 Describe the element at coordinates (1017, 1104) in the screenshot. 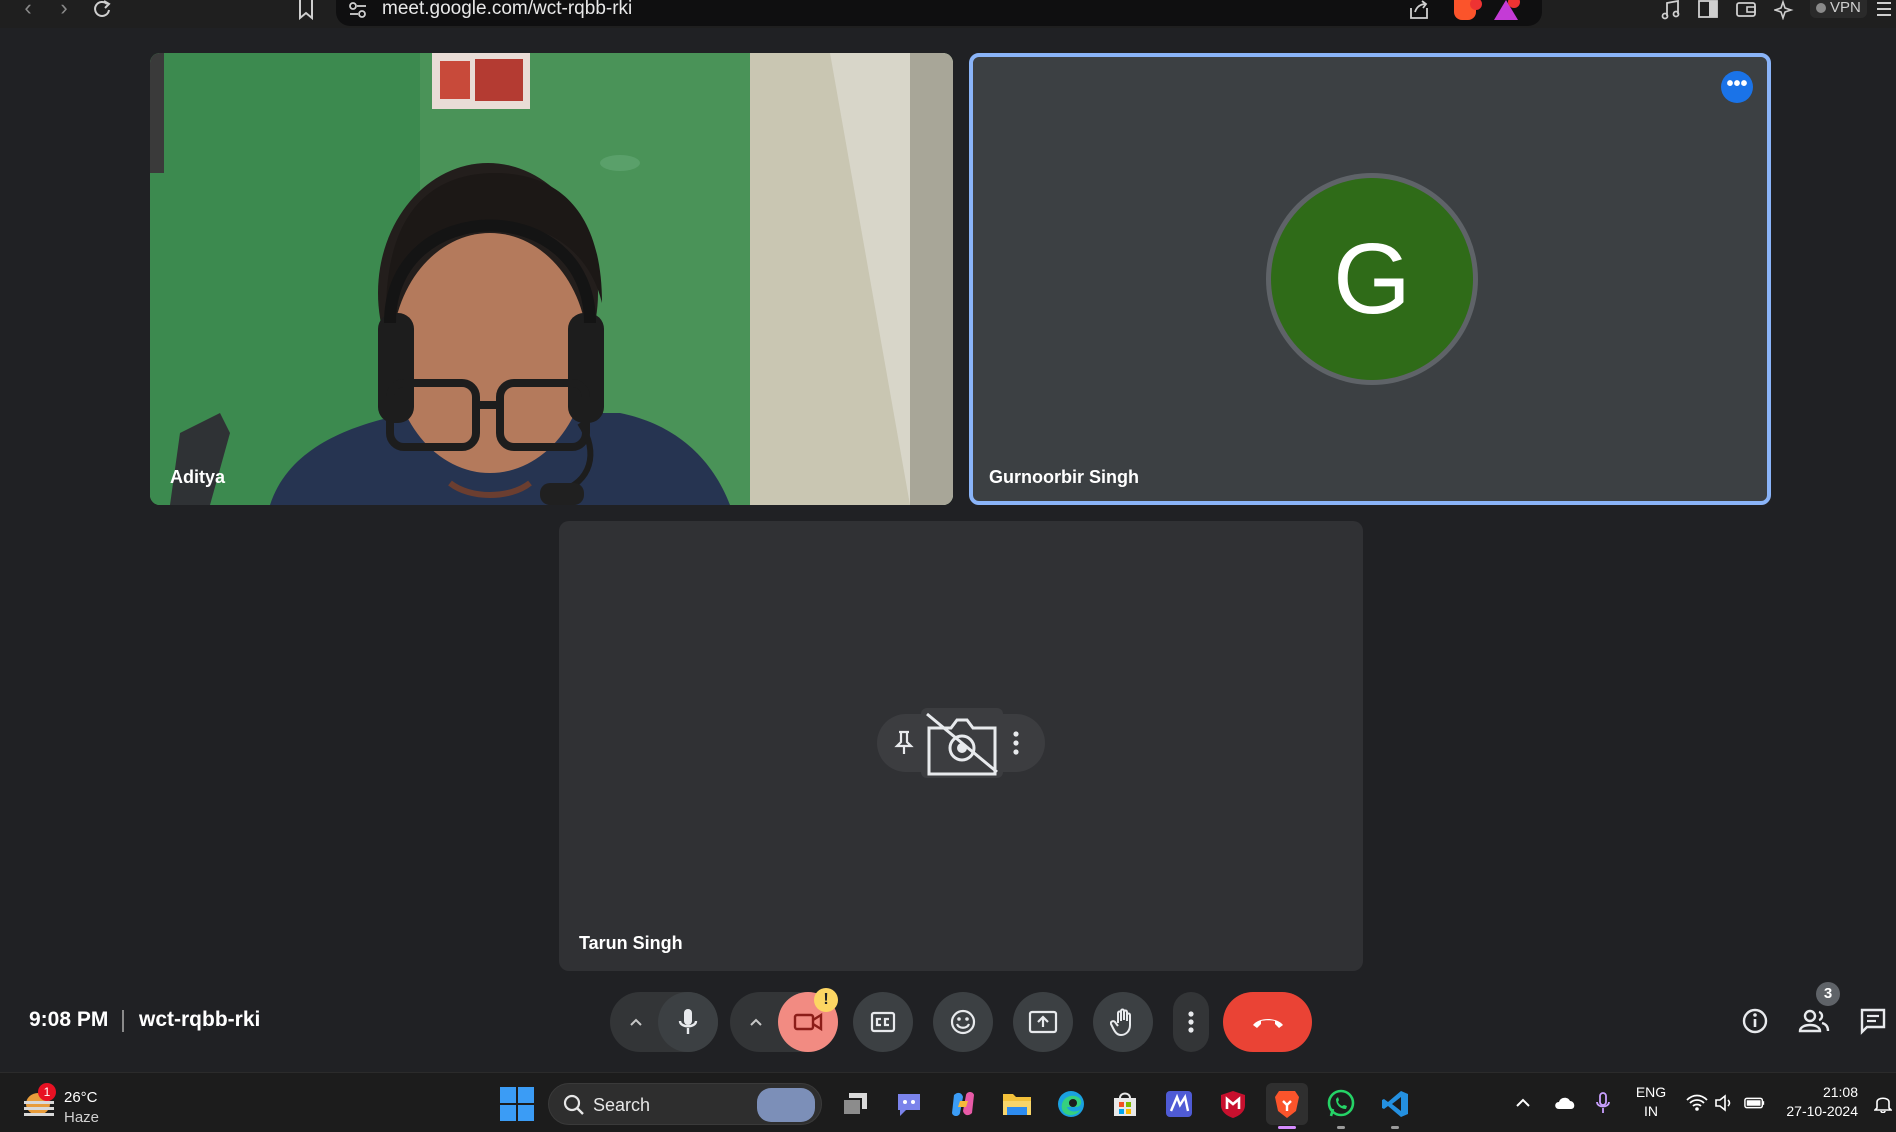

I see `file-explorer-icon` at that location.